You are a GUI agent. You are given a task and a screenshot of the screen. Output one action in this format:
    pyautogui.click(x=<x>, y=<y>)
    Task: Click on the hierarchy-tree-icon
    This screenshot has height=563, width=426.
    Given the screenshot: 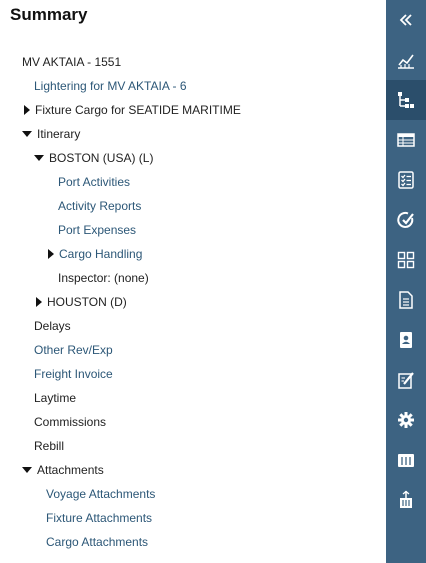 What is the action you would take?
    pyautogui.click(x=406, y=100)
    